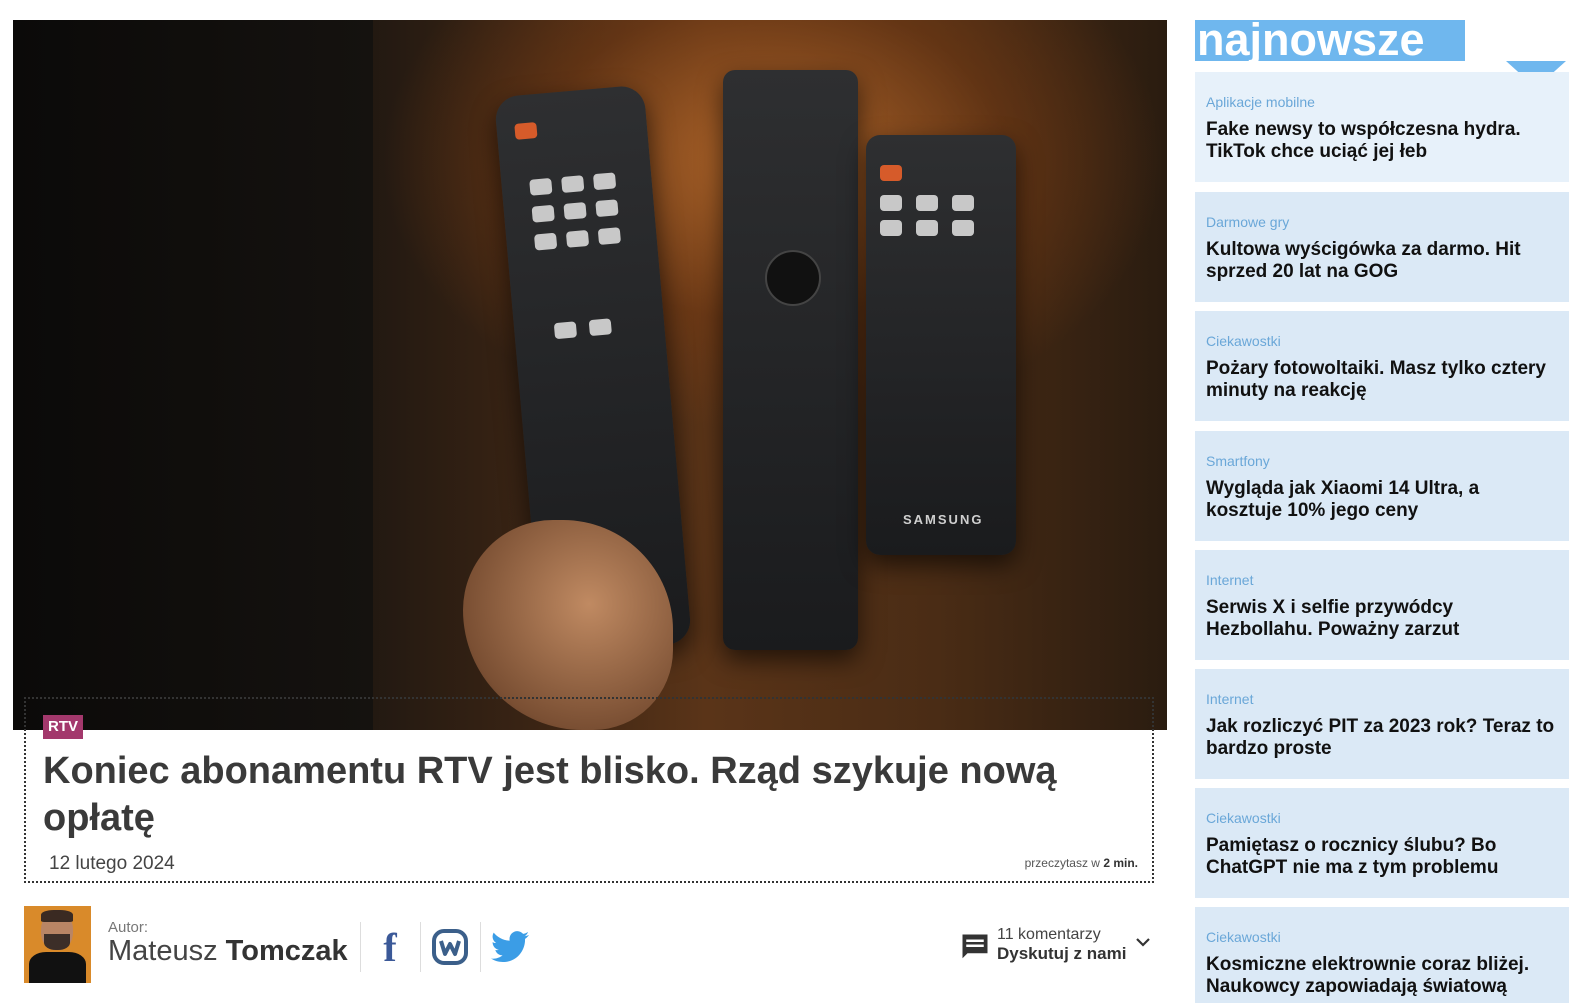 This screenshot has height=1003, width=1569. I want to click on author-name: Mateusz Tomczak, so click(228, 951).